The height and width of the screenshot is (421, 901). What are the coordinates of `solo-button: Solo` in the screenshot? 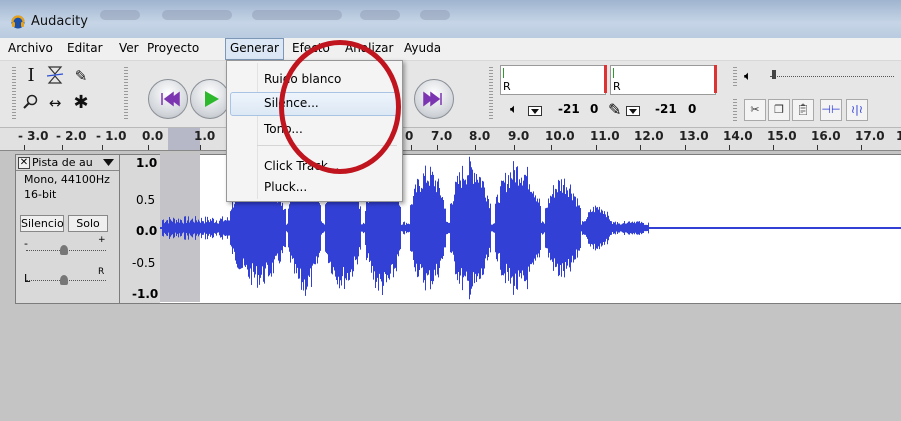 It's located at (88, 223).